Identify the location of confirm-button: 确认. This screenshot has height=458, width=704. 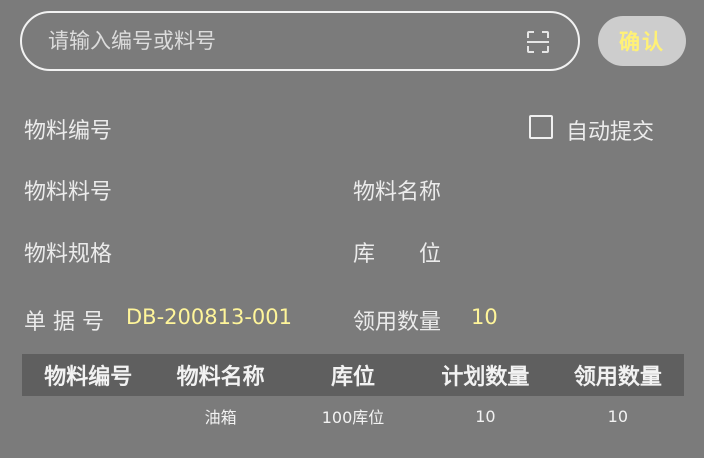
(642, 41).